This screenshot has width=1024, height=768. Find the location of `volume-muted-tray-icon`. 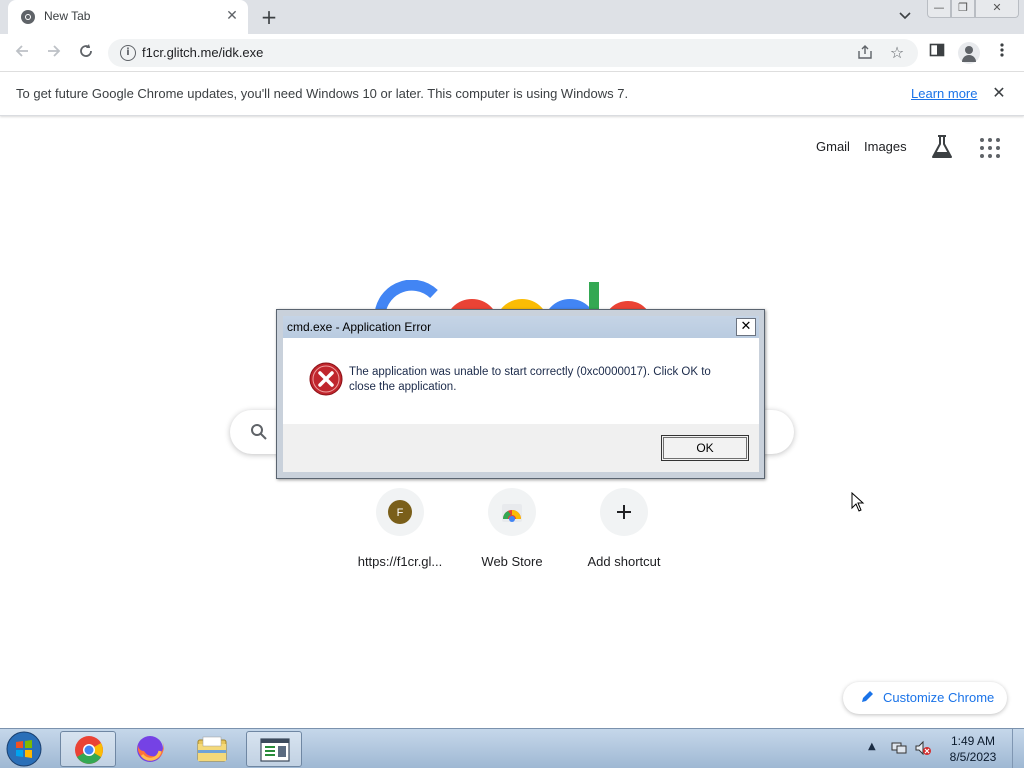

volume-muted-tray-icon is located at coordinates (923, 748).